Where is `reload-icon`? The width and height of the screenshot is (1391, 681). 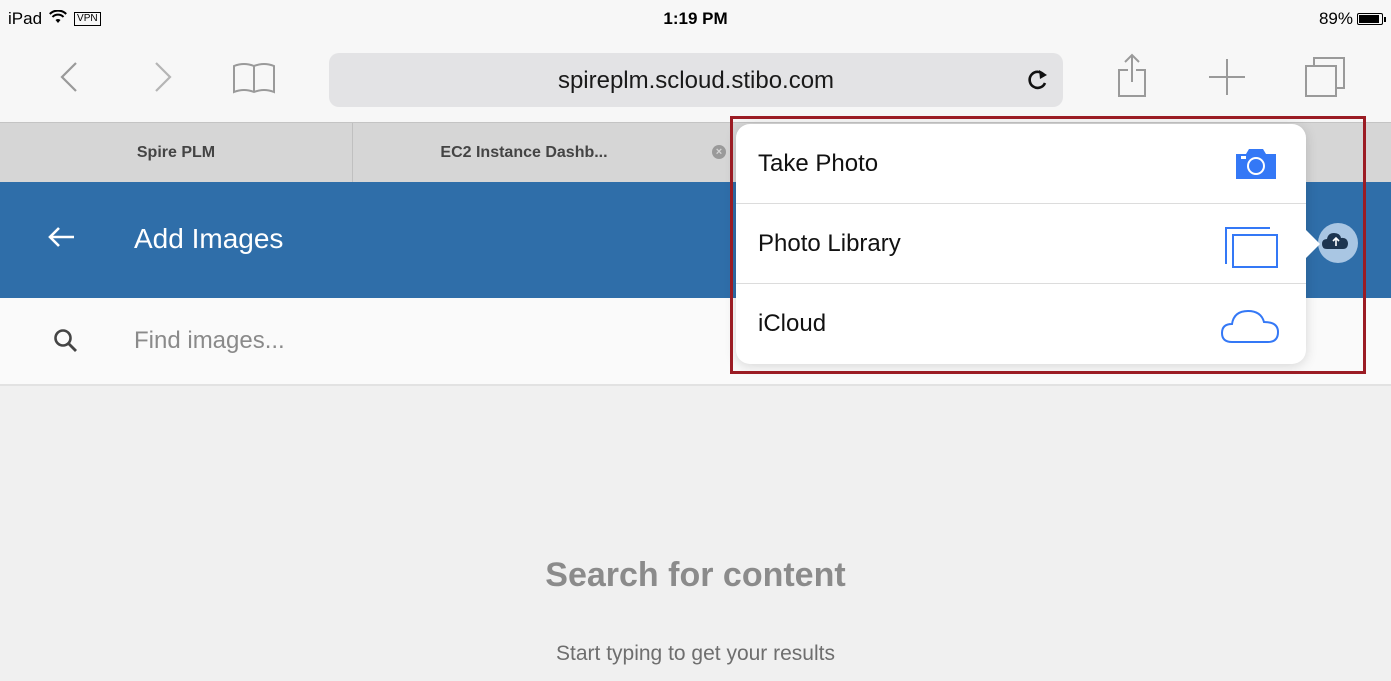
reload-icon is located at coordinates (1037, 81).